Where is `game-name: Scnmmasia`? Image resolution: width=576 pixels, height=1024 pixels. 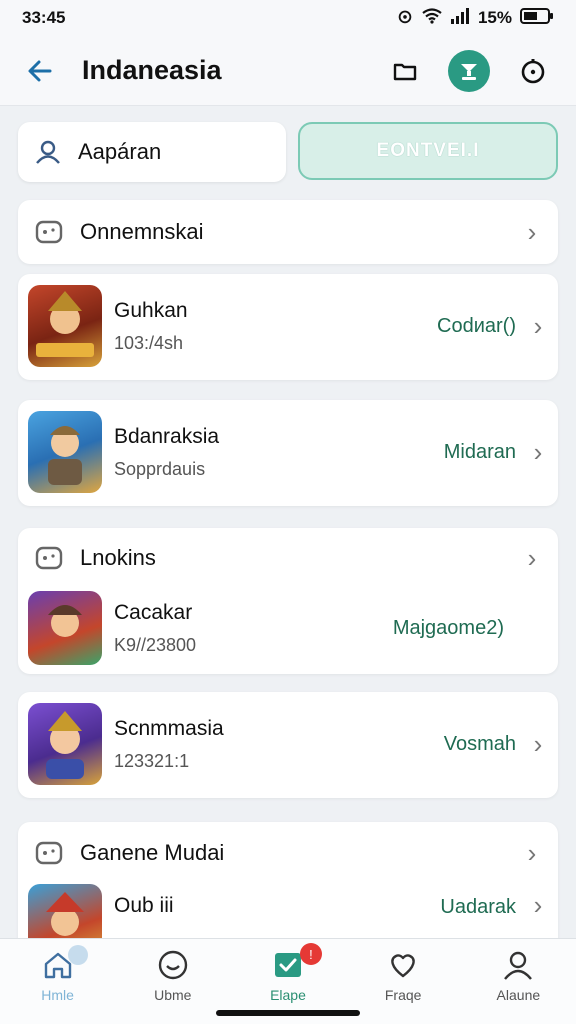 game-name: Scnmmasia is located at coordinates (169, 728).